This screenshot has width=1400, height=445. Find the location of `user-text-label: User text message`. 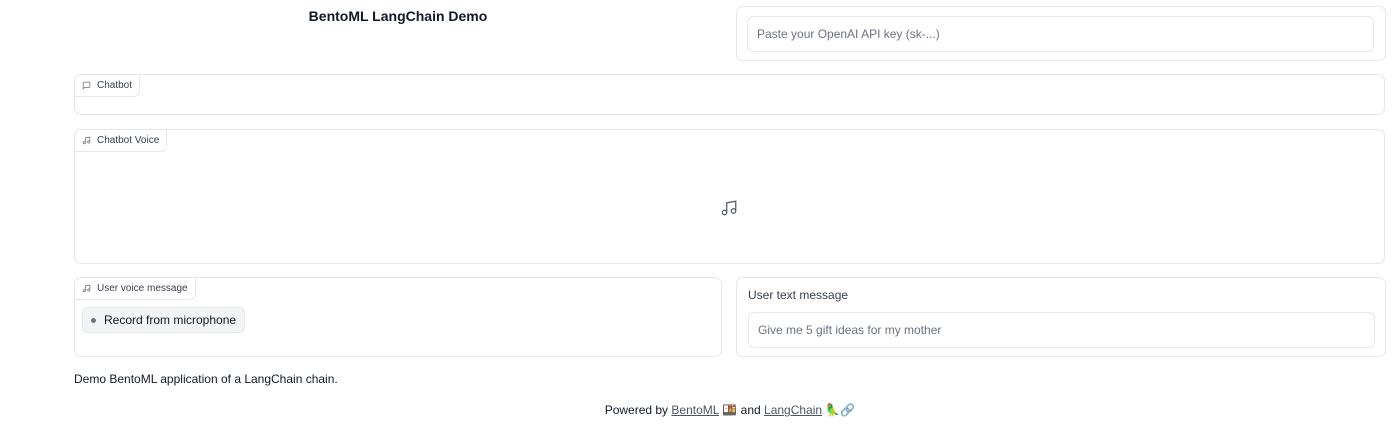

user-text-label: User text message is located at coordinates (798, 295).